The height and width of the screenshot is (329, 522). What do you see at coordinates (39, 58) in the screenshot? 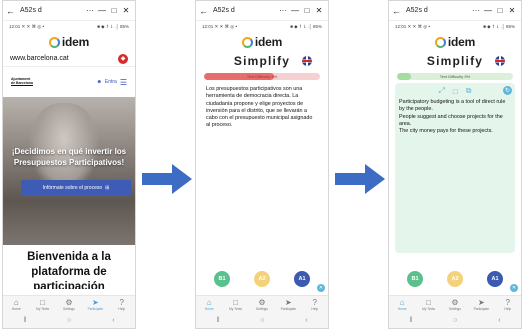
I see `url-text: www.barcelona.cat` at bounding box center [39, 58].